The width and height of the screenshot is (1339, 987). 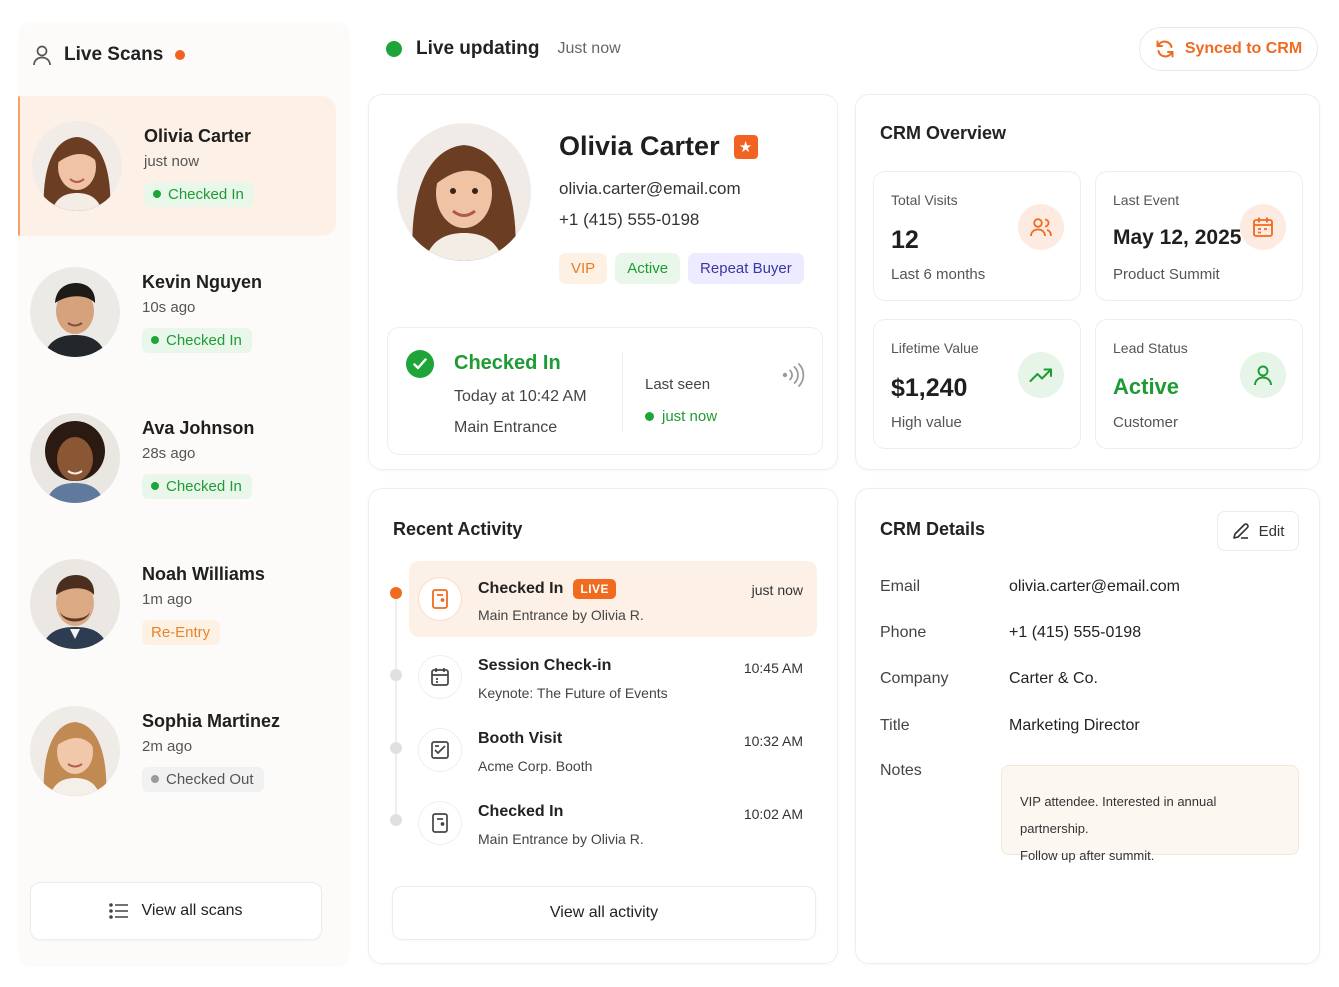 What do you see at coordinates (119, 911) in the screenshot?
I see `list-icon` at bounding box center [119, 911].